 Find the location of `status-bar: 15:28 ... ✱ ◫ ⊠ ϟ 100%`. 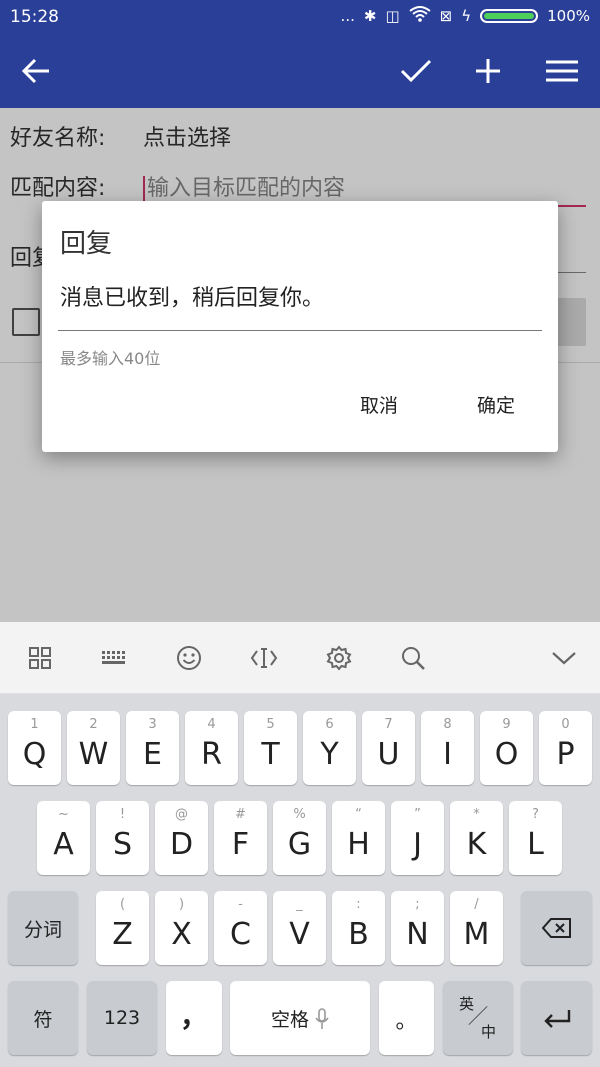

status-bar: 15:28 ... ✱ ◫ ⊠ ϟ 100% is located at coordinates (300, 16).